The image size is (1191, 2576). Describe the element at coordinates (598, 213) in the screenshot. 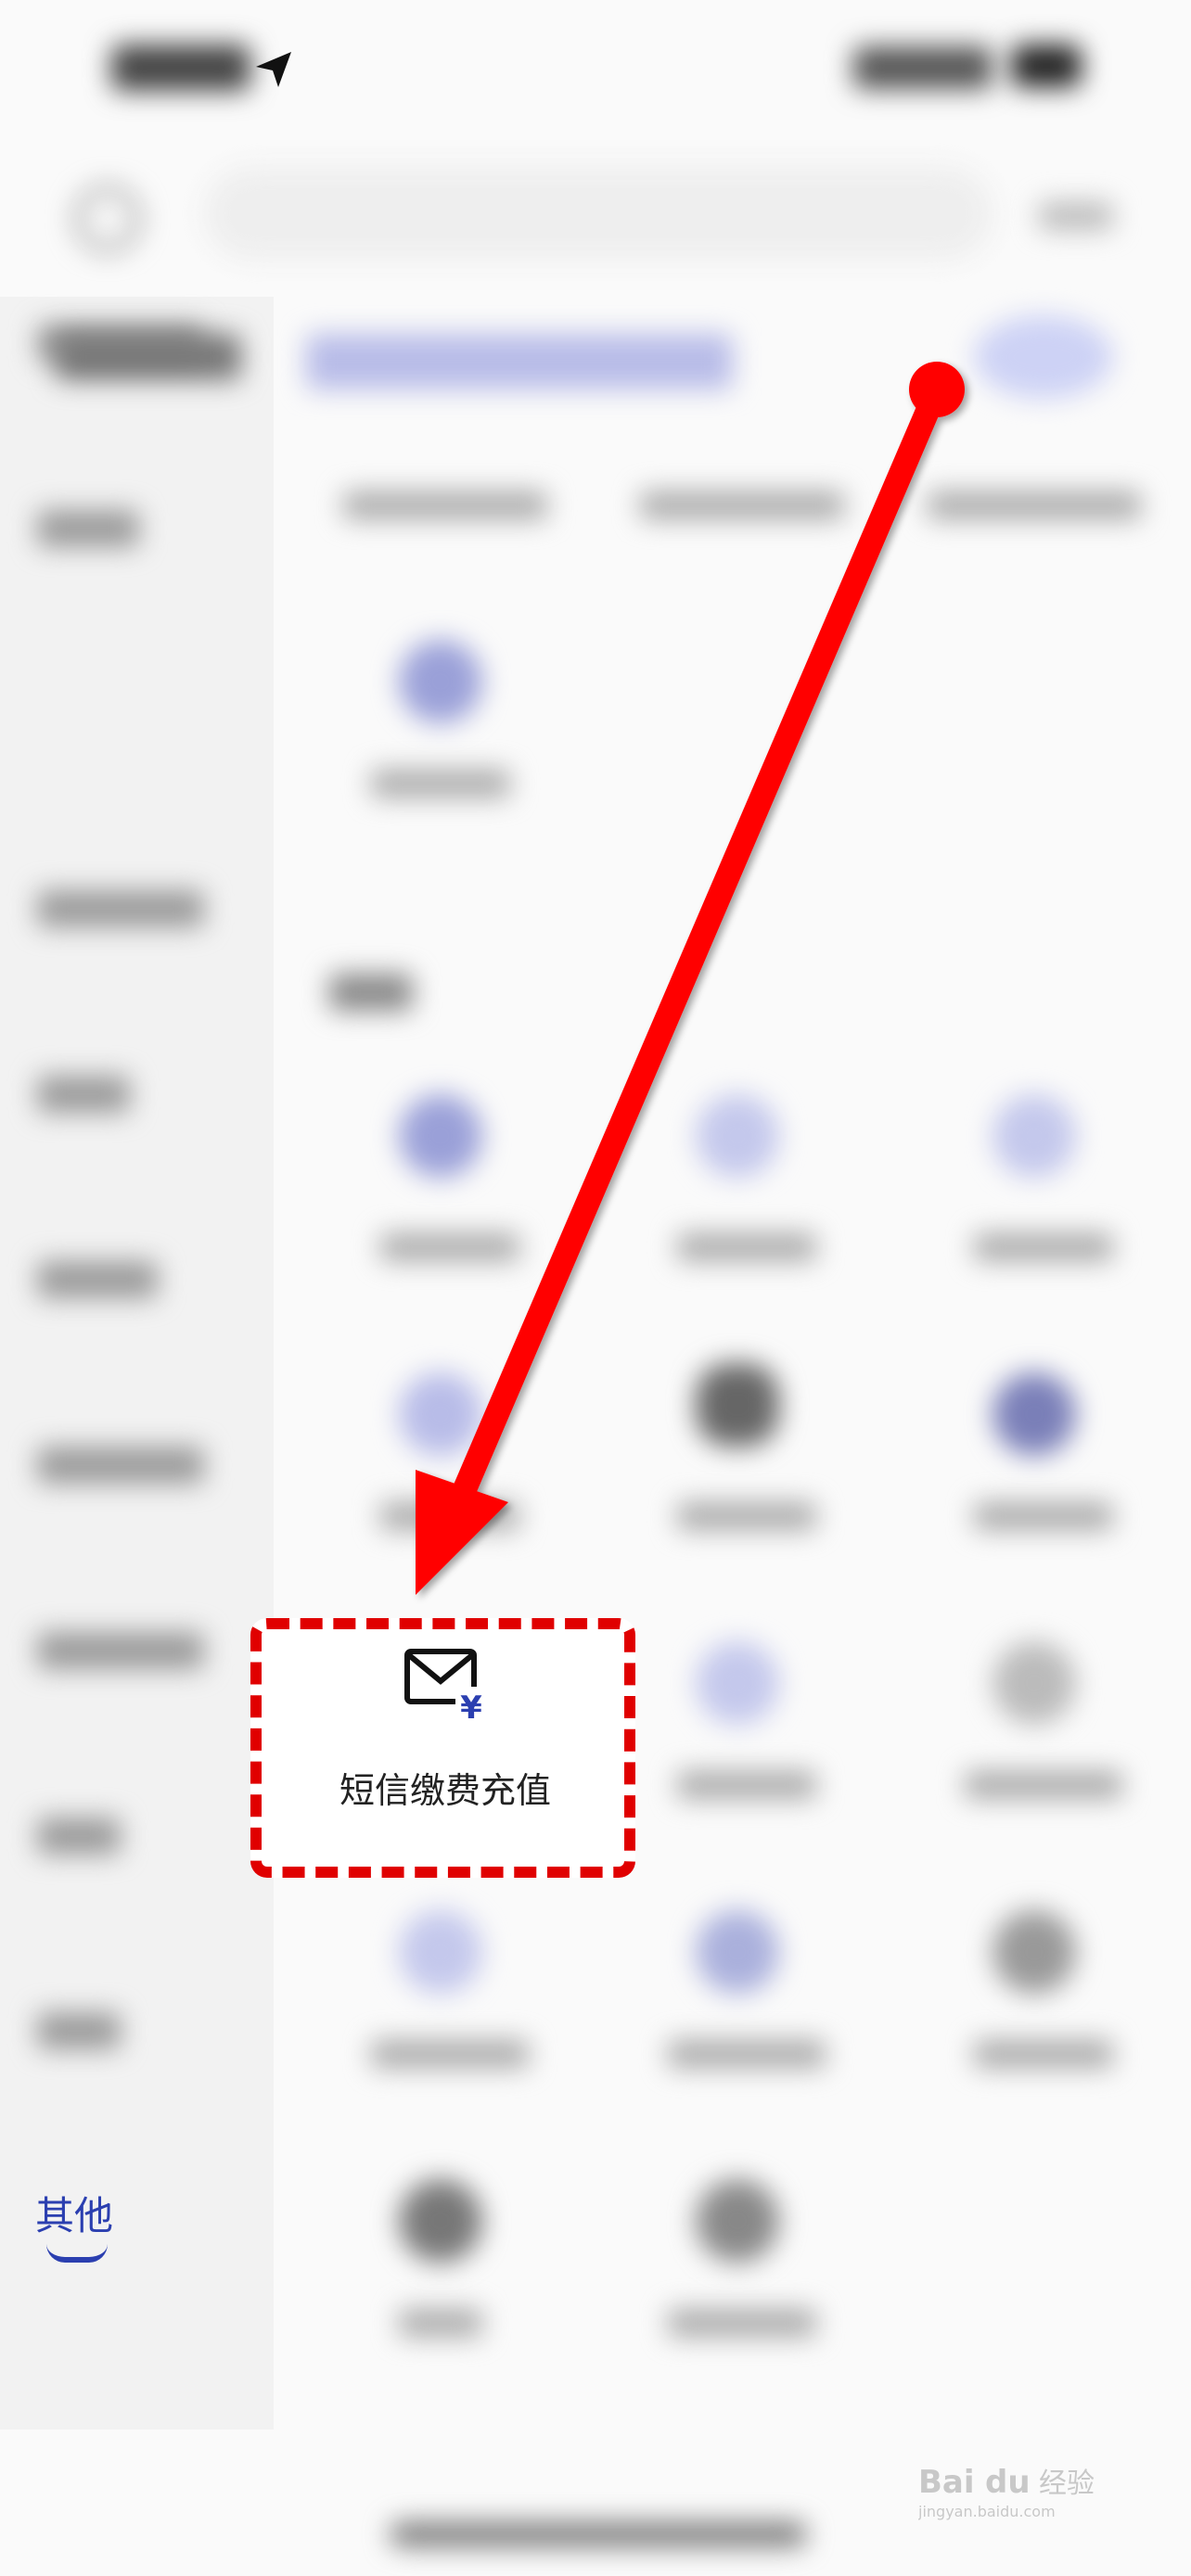

I see `search-input` at that location.